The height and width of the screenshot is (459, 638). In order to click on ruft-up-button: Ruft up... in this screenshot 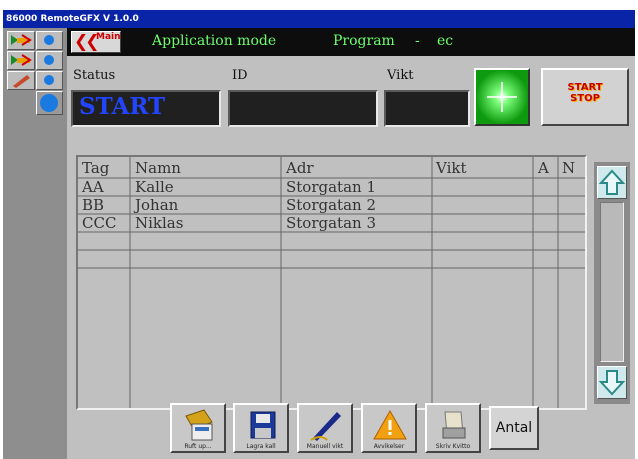, I will do `click(198, 428)`.